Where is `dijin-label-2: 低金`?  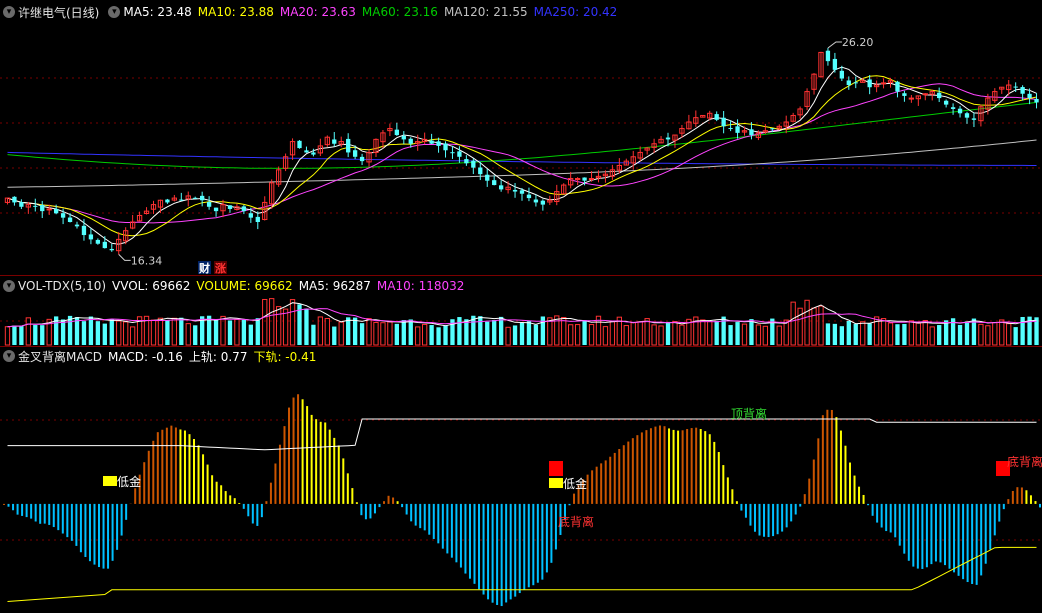 dijin-label-2: 低金 is located at coordinates (575, 483).